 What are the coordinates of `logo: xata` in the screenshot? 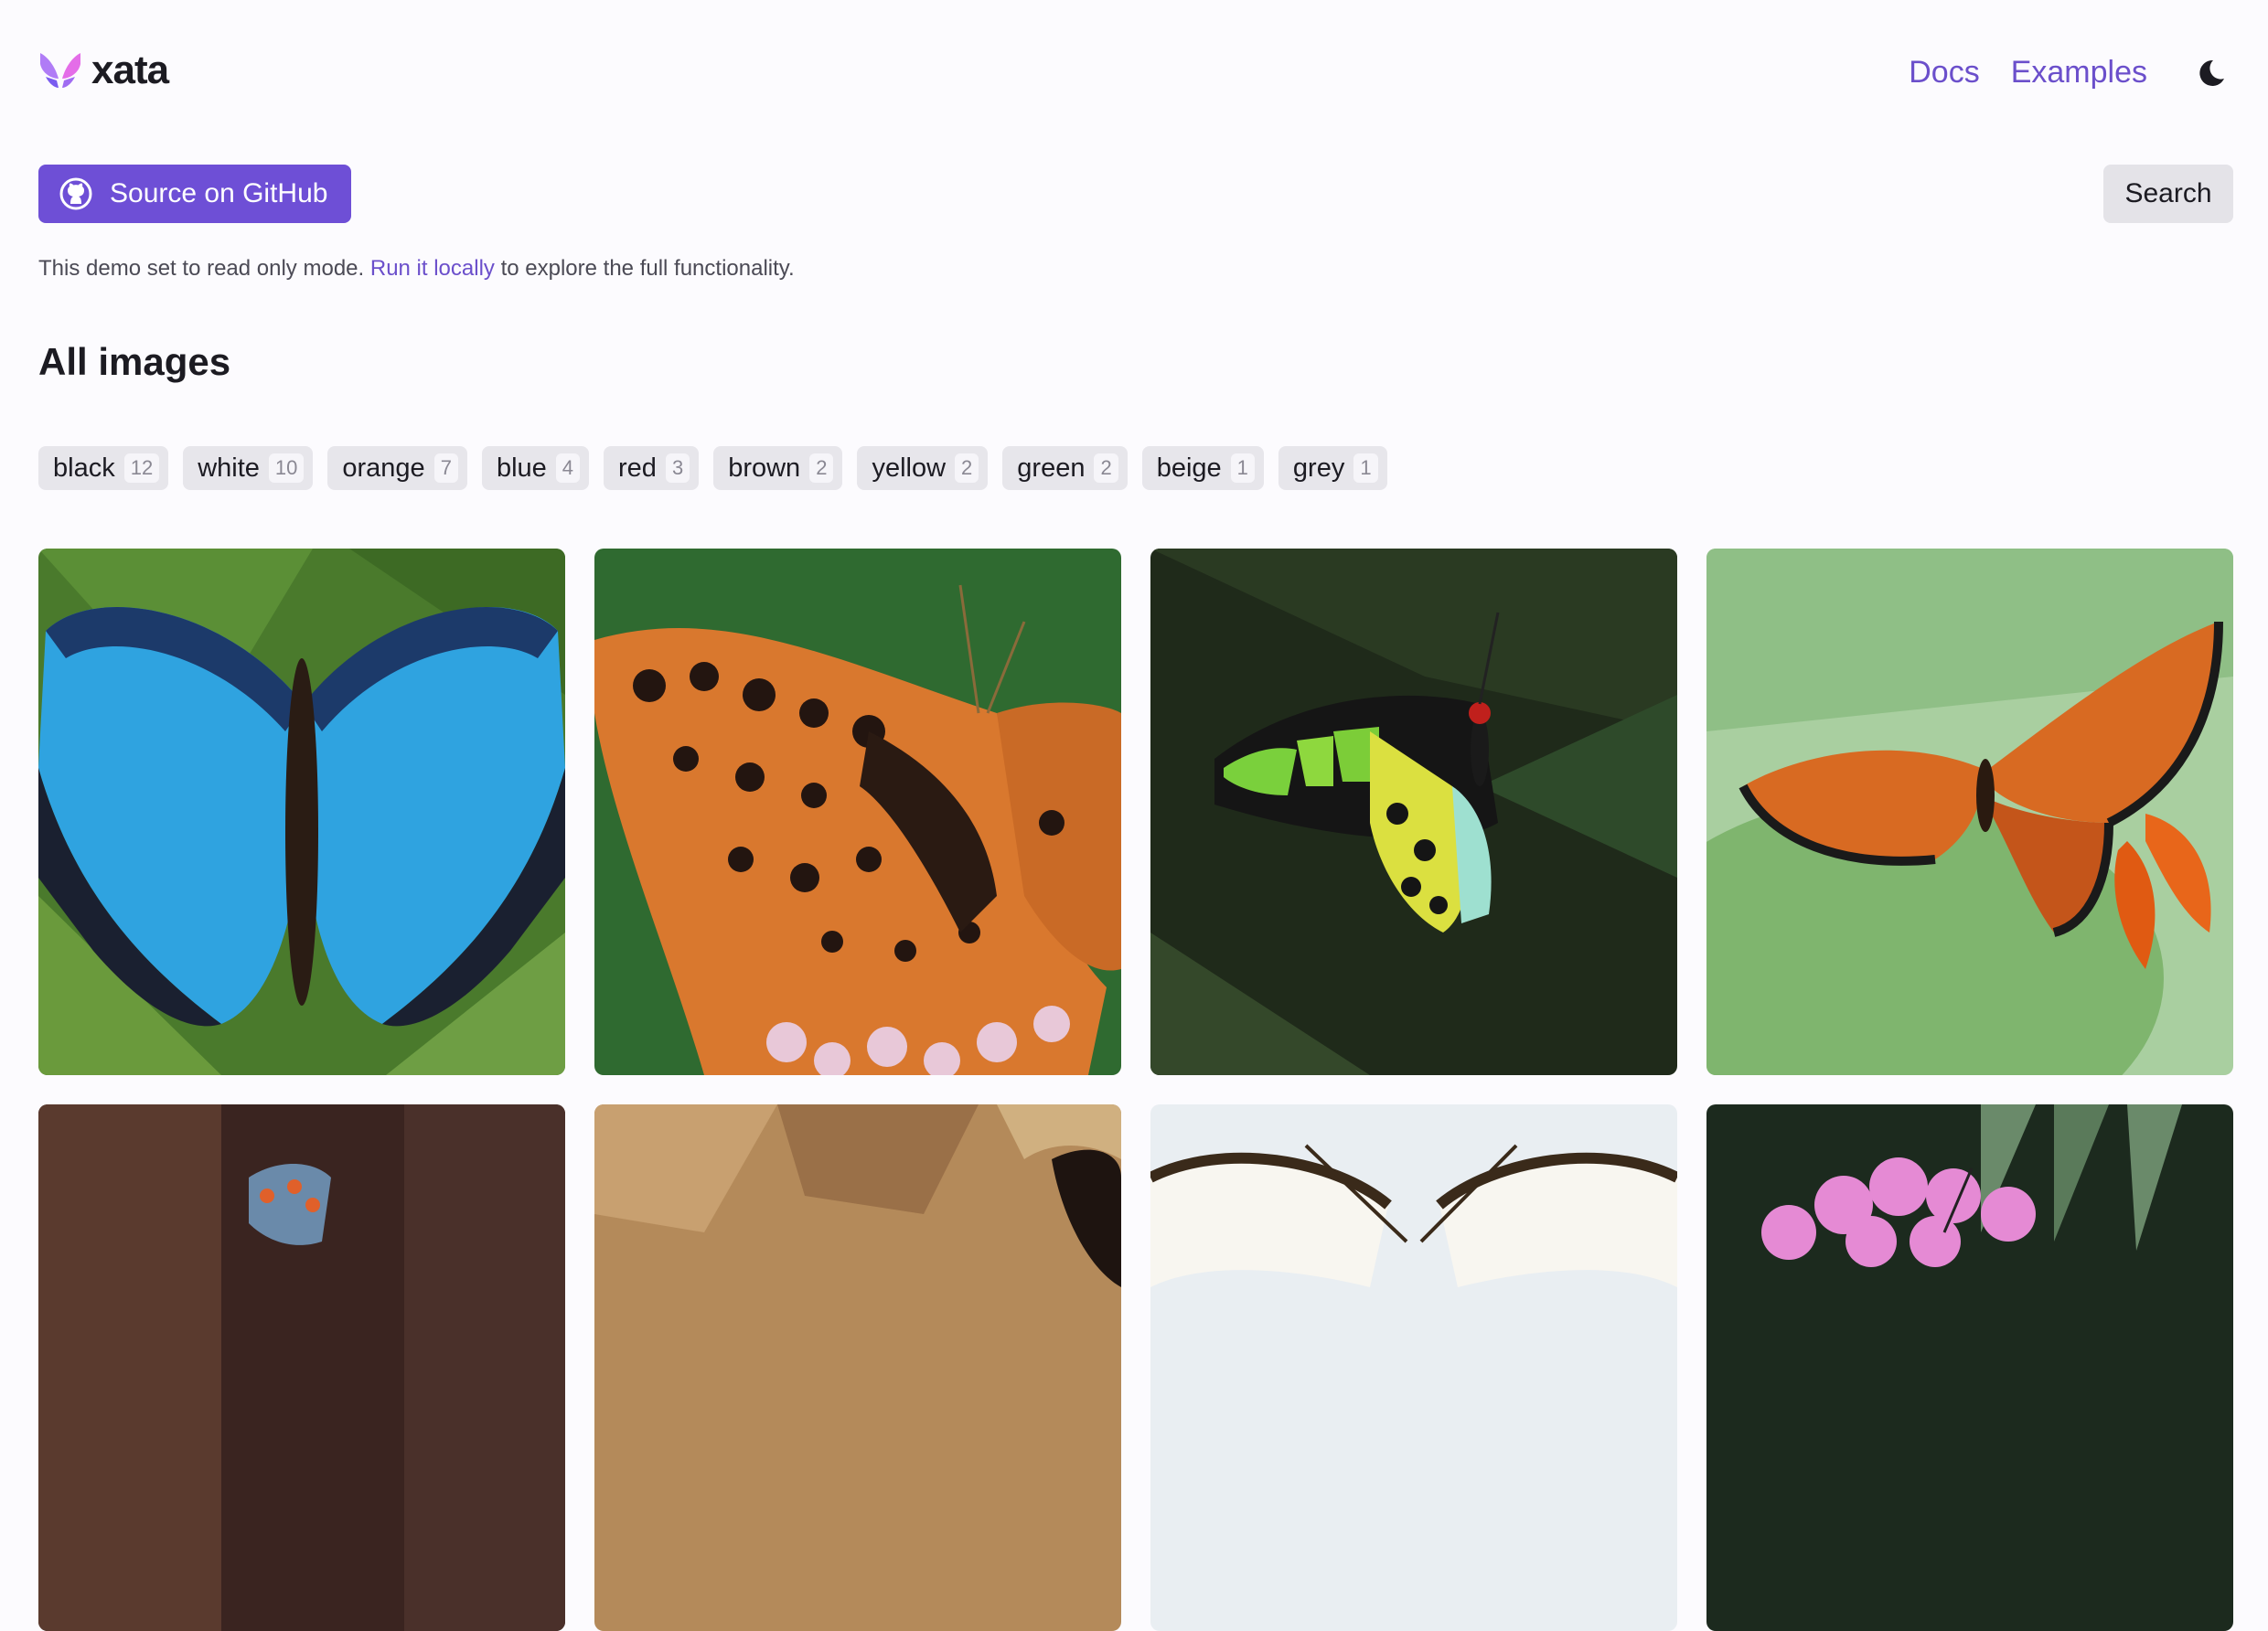 It's located at (103, 70).